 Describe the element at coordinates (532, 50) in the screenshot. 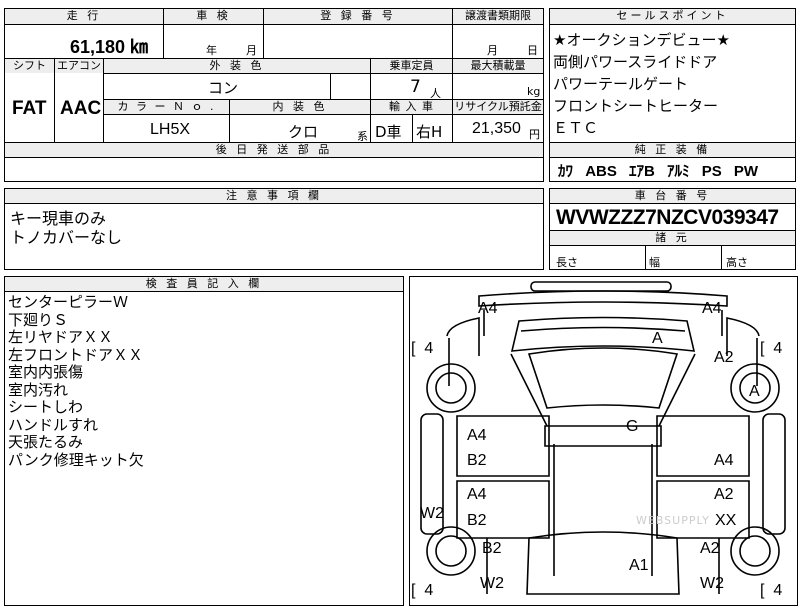

I see `transfer-day: 日` at that location.